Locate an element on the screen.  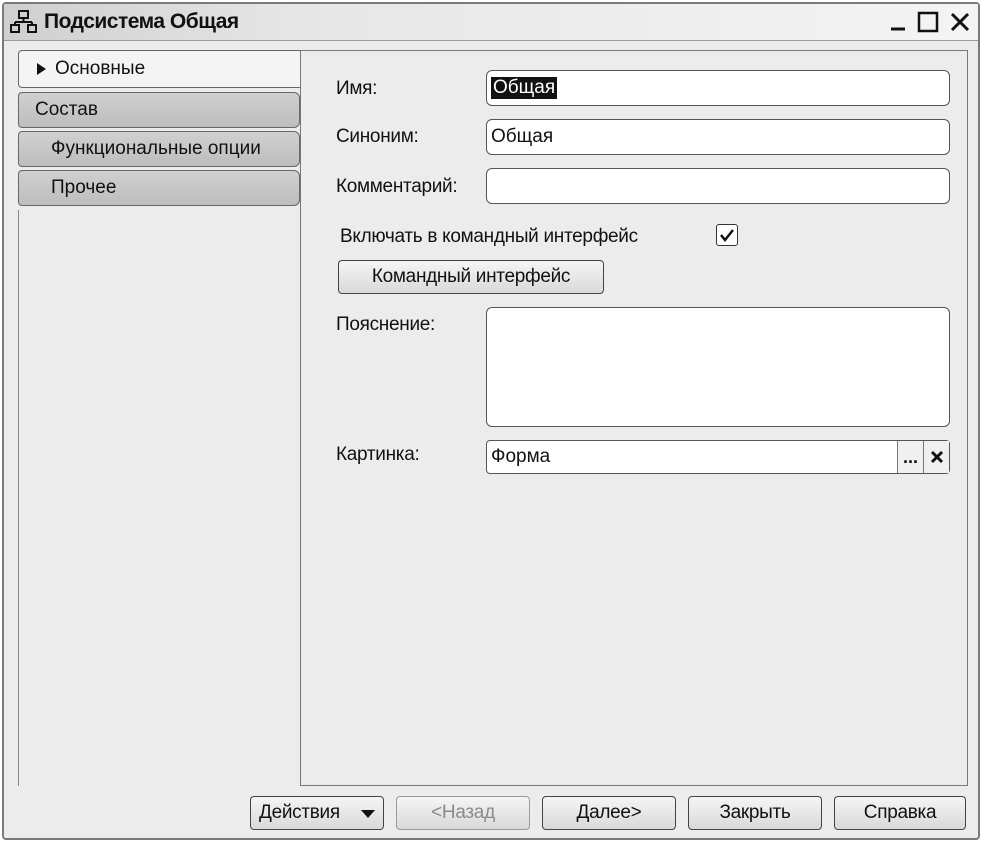
name-value: Общая is located at coordinates (524, 88).